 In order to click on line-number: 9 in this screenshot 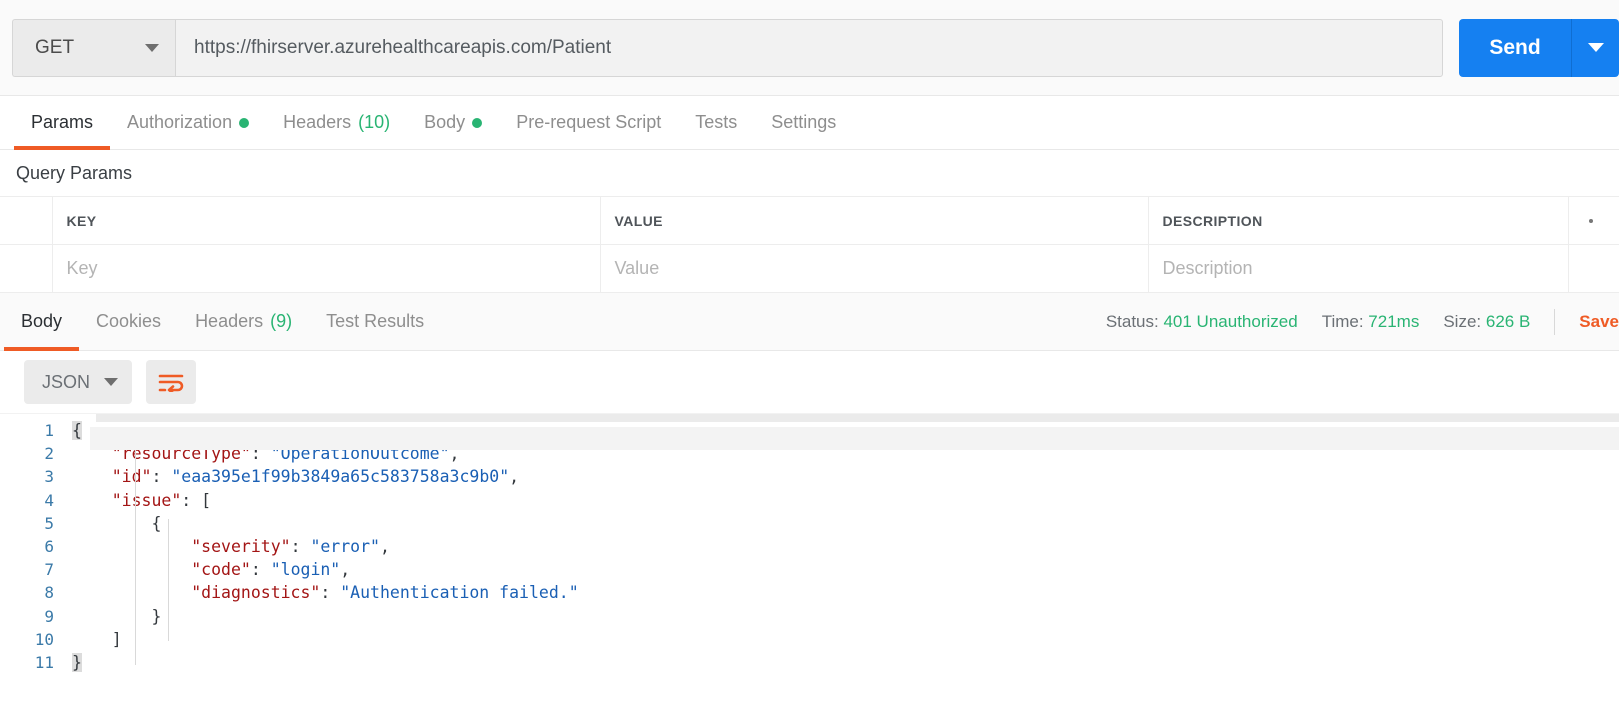, I will do `click(49, 616)`.